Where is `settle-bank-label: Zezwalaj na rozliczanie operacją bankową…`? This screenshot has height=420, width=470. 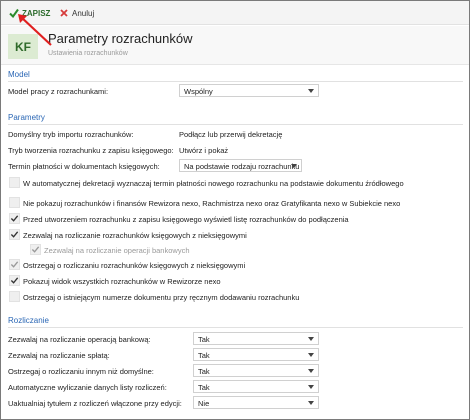 settle-bank-label: Zezwalaj na rozliczanie operacją bankową… is located at coordinates (79, 339).